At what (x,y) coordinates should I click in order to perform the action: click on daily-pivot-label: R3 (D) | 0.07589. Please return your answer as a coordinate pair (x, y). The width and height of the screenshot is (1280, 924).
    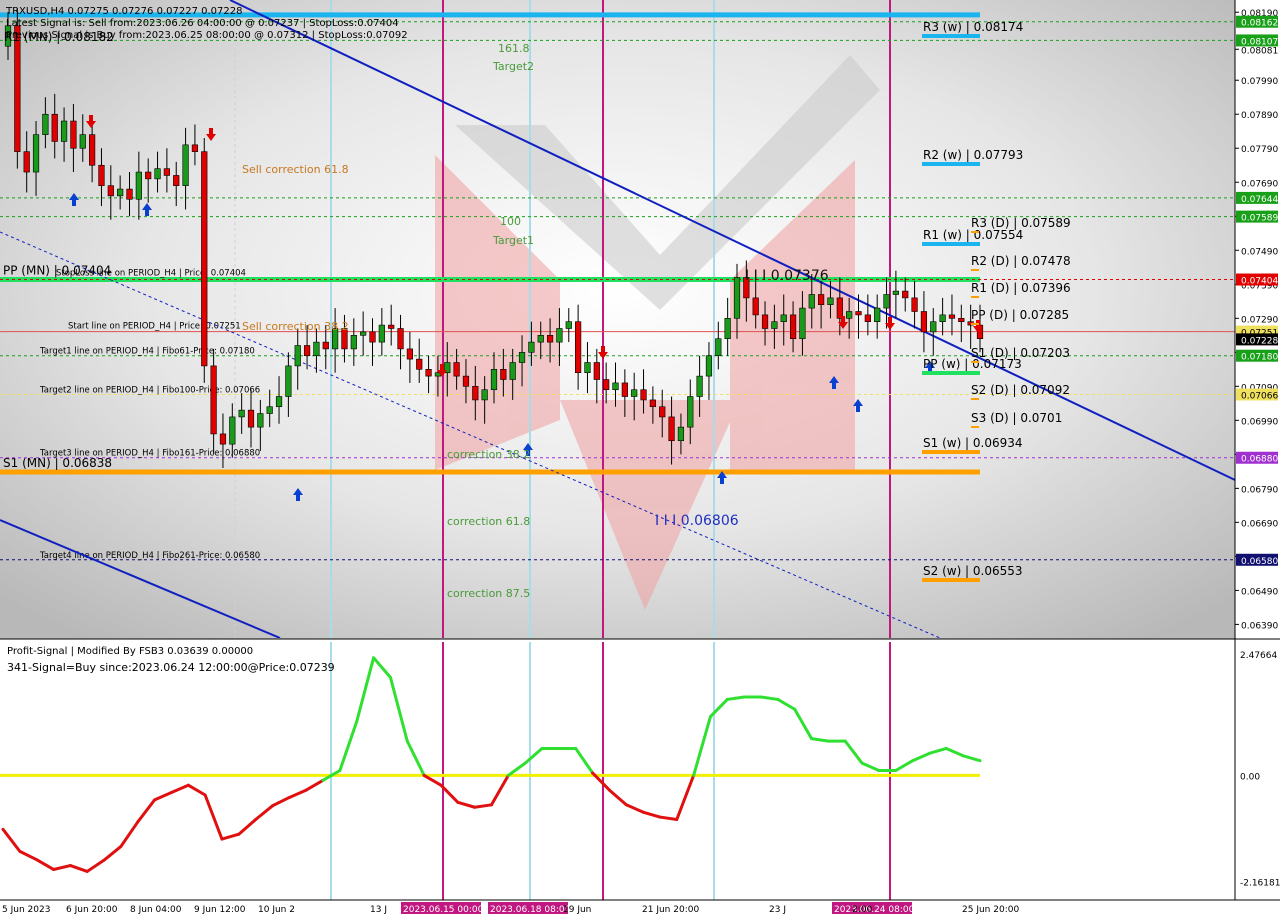
    Looking at the image, I should click on (1021, 223).